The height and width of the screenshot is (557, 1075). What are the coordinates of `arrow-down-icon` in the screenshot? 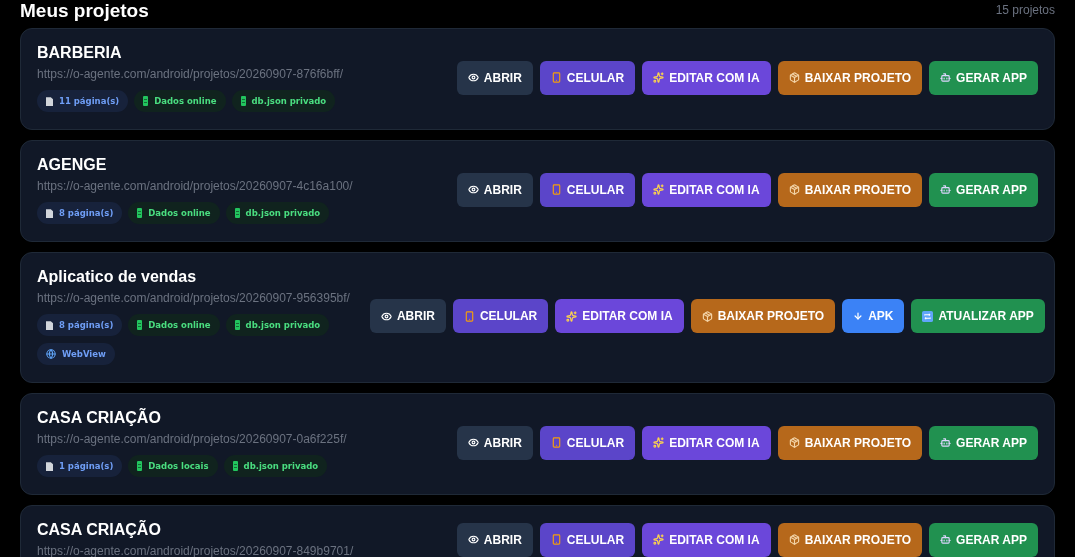 It's located at (858, 316).